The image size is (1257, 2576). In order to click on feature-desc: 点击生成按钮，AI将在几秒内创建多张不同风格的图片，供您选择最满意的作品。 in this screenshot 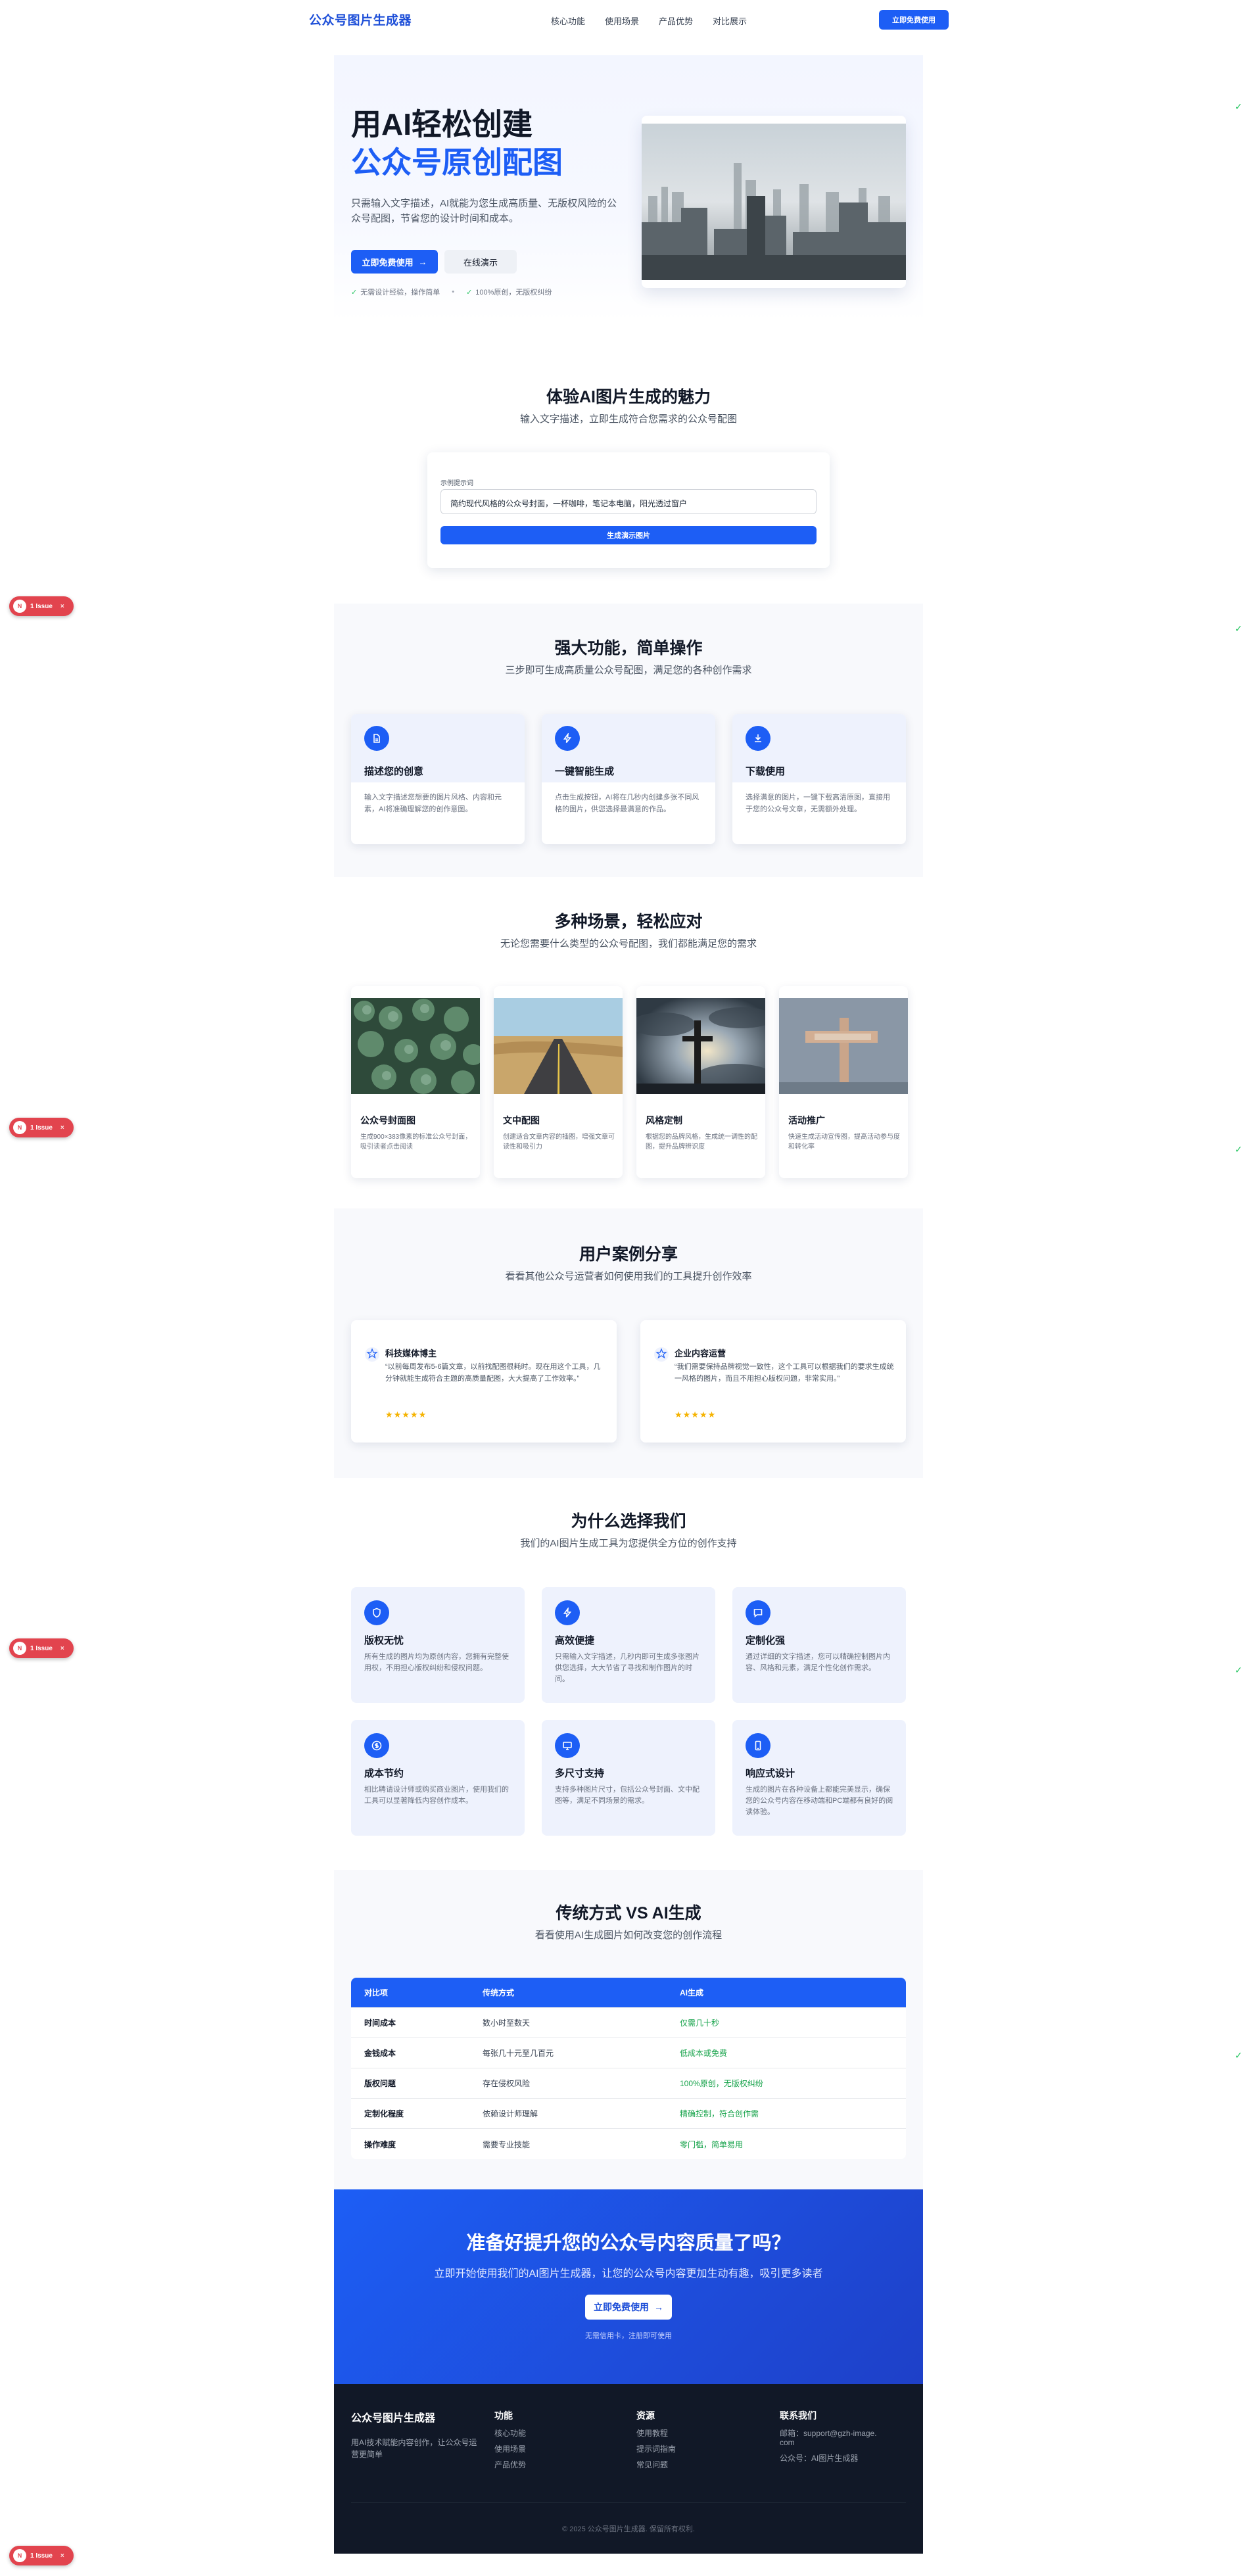, I will do `click(627, 803)`.